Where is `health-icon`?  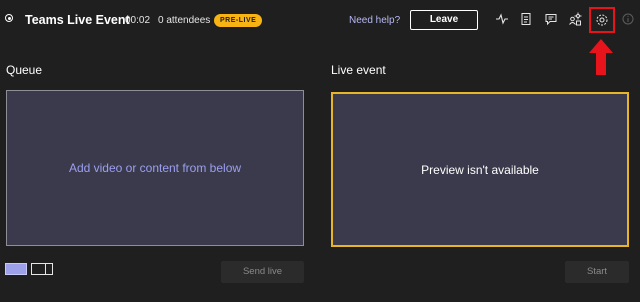
health-icon is located at coordinates (502, 19).